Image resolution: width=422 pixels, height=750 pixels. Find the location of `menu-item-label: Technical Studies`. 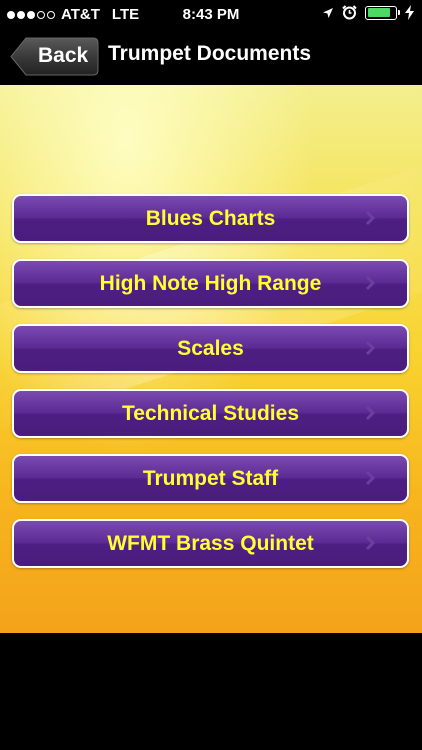

menu-item-label: Technical Studies is located at coordinates (210, 413).